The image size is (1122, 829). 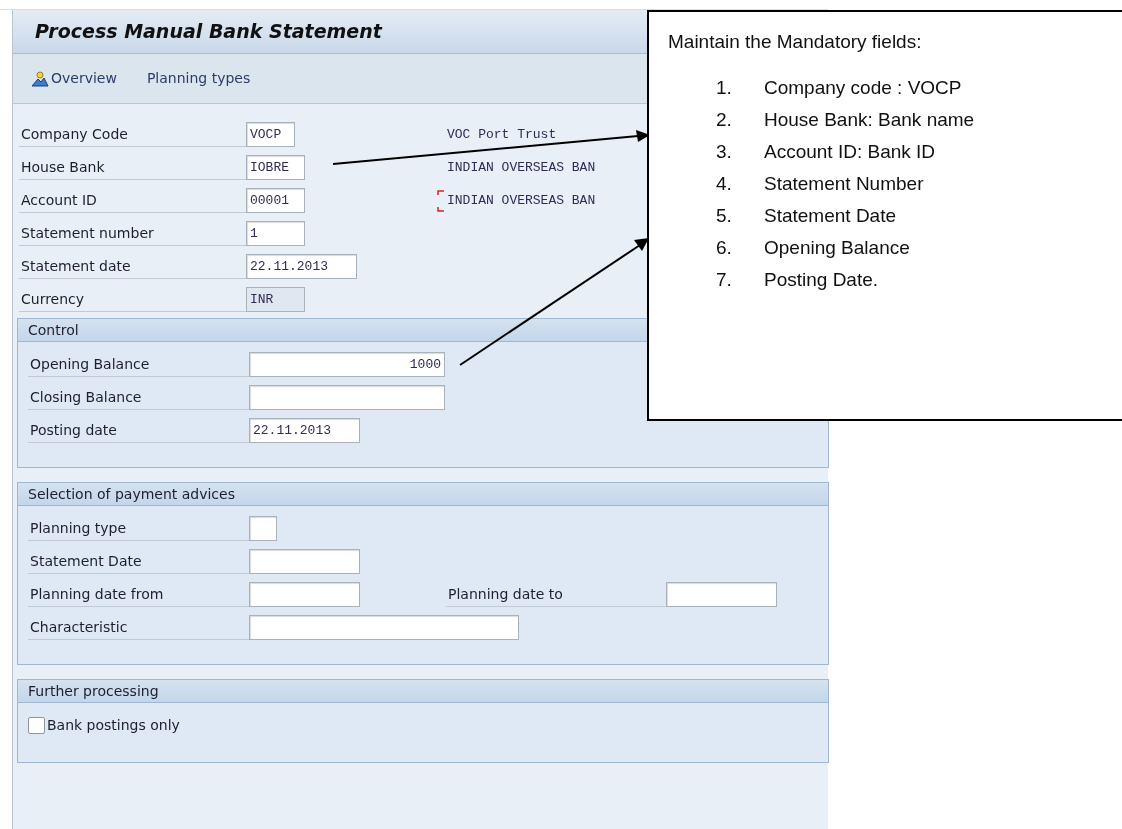 What do you see at coordinates (132, 200) in the screenshot?
I see `field-label: Account ID` at bounding box center [132, 200].